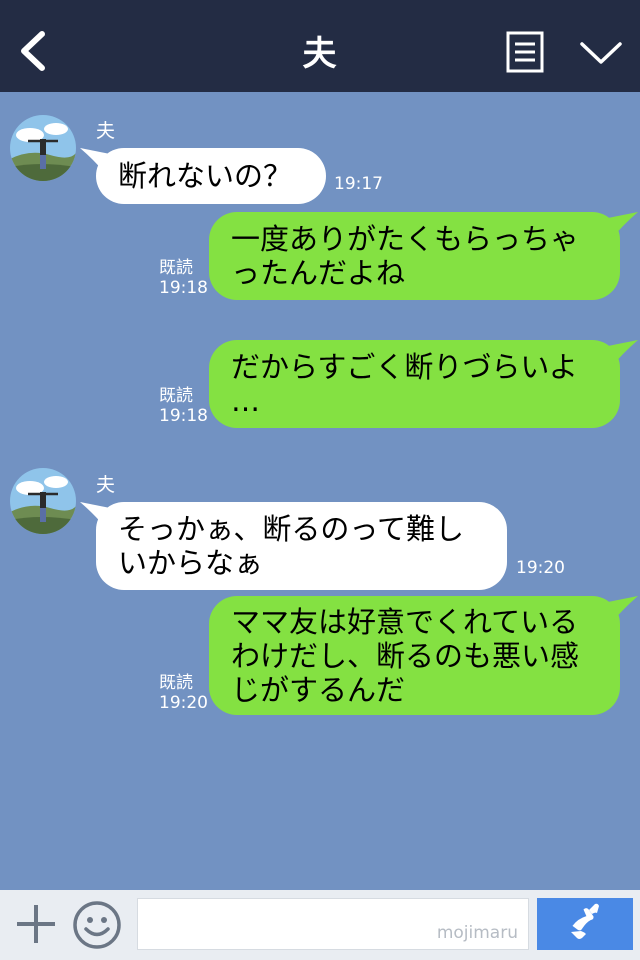 This screenshot has width=640, height=960. I want to click on message-bubble: そっかぁ、断るのって難し いからなぁ, so click(293, 546).